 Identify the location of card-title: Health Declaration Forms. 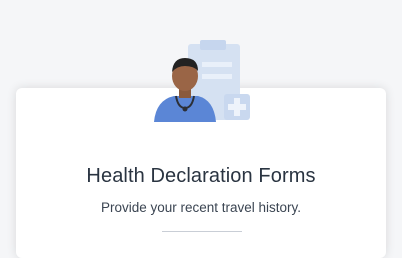
(201, 176).